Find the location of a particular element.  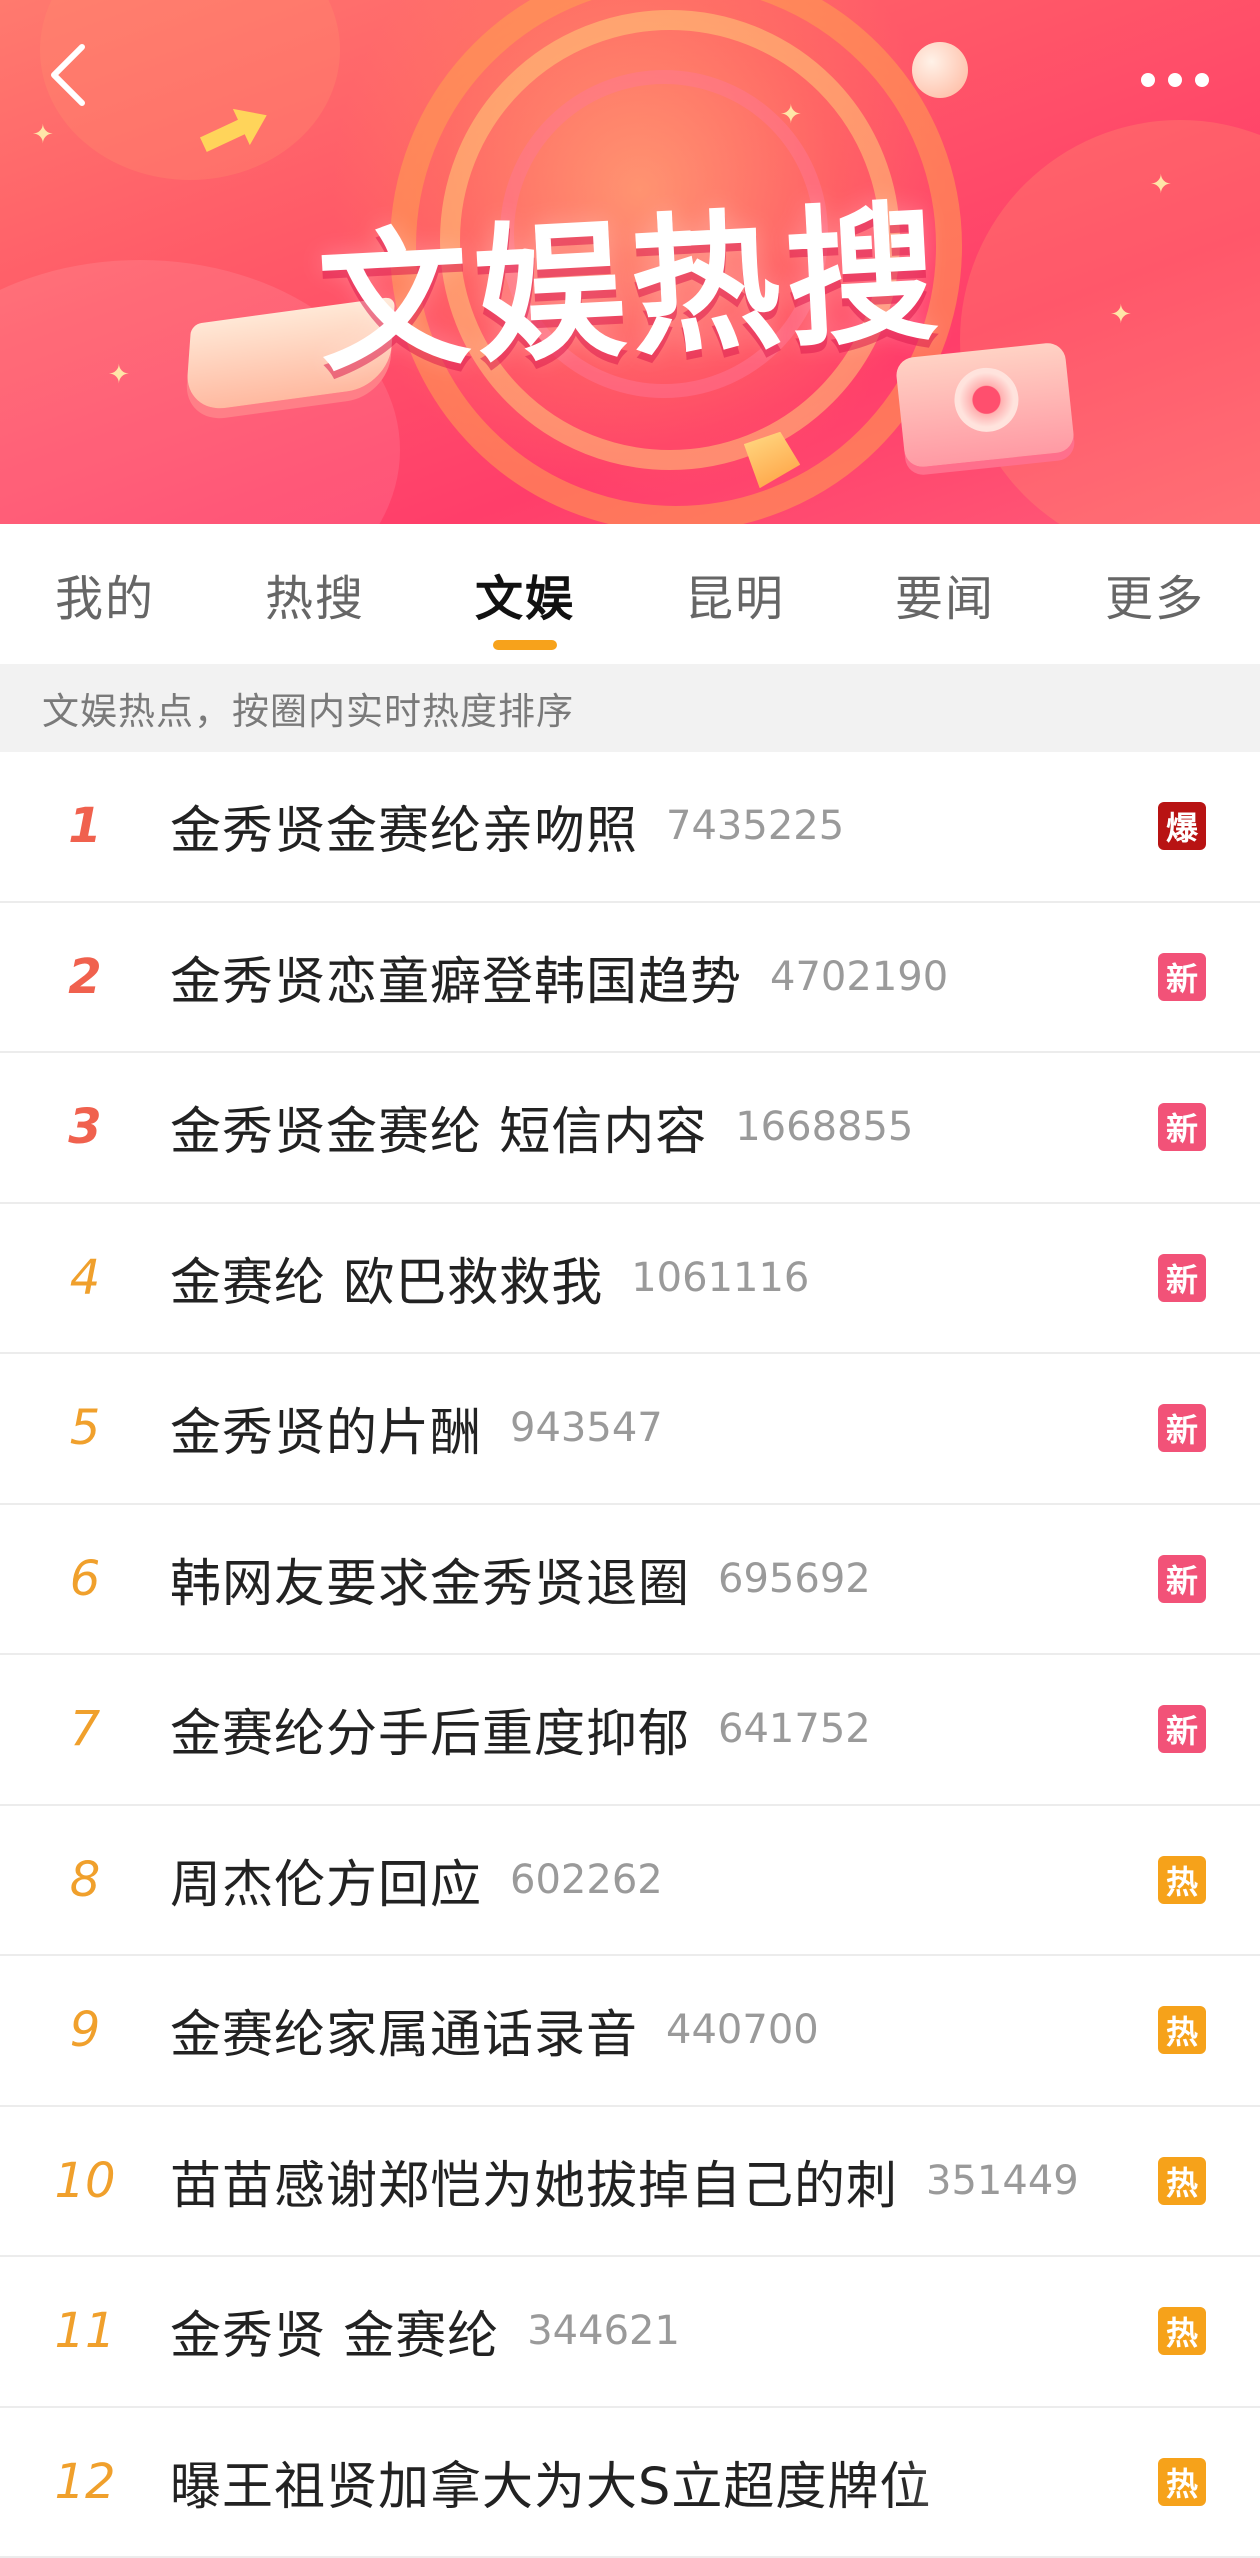

fade-overlay is located at coordinates (1030, 2482).